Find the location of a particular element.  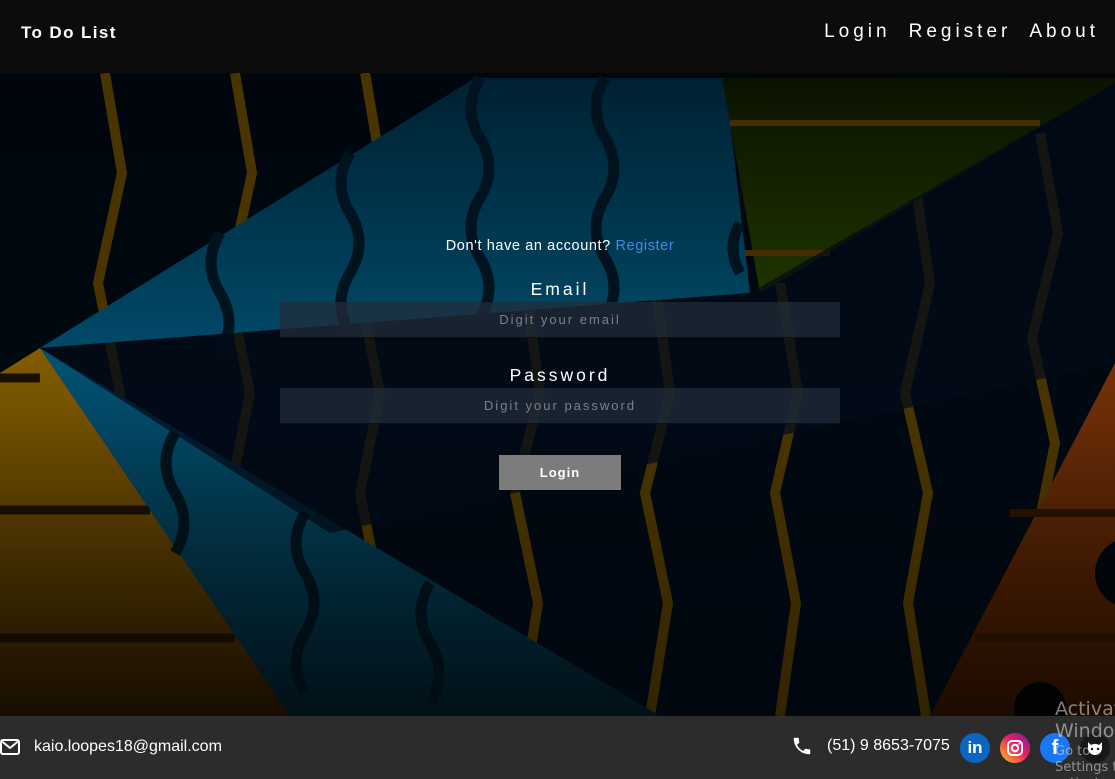

email-input is located at coordinates (560, 320).